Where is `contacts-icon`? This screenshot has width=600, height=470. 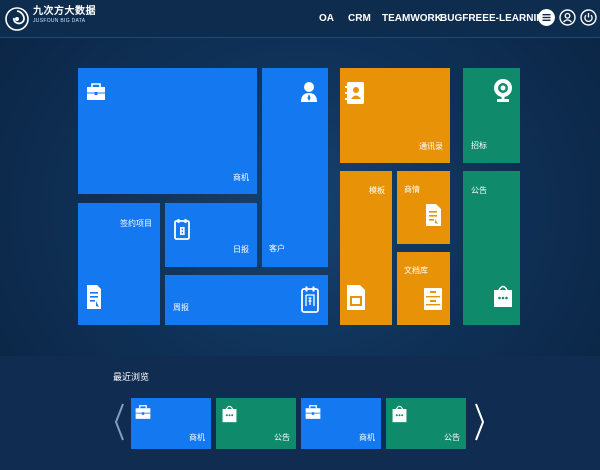 contacts-icon is located at coordinates (354, 93).